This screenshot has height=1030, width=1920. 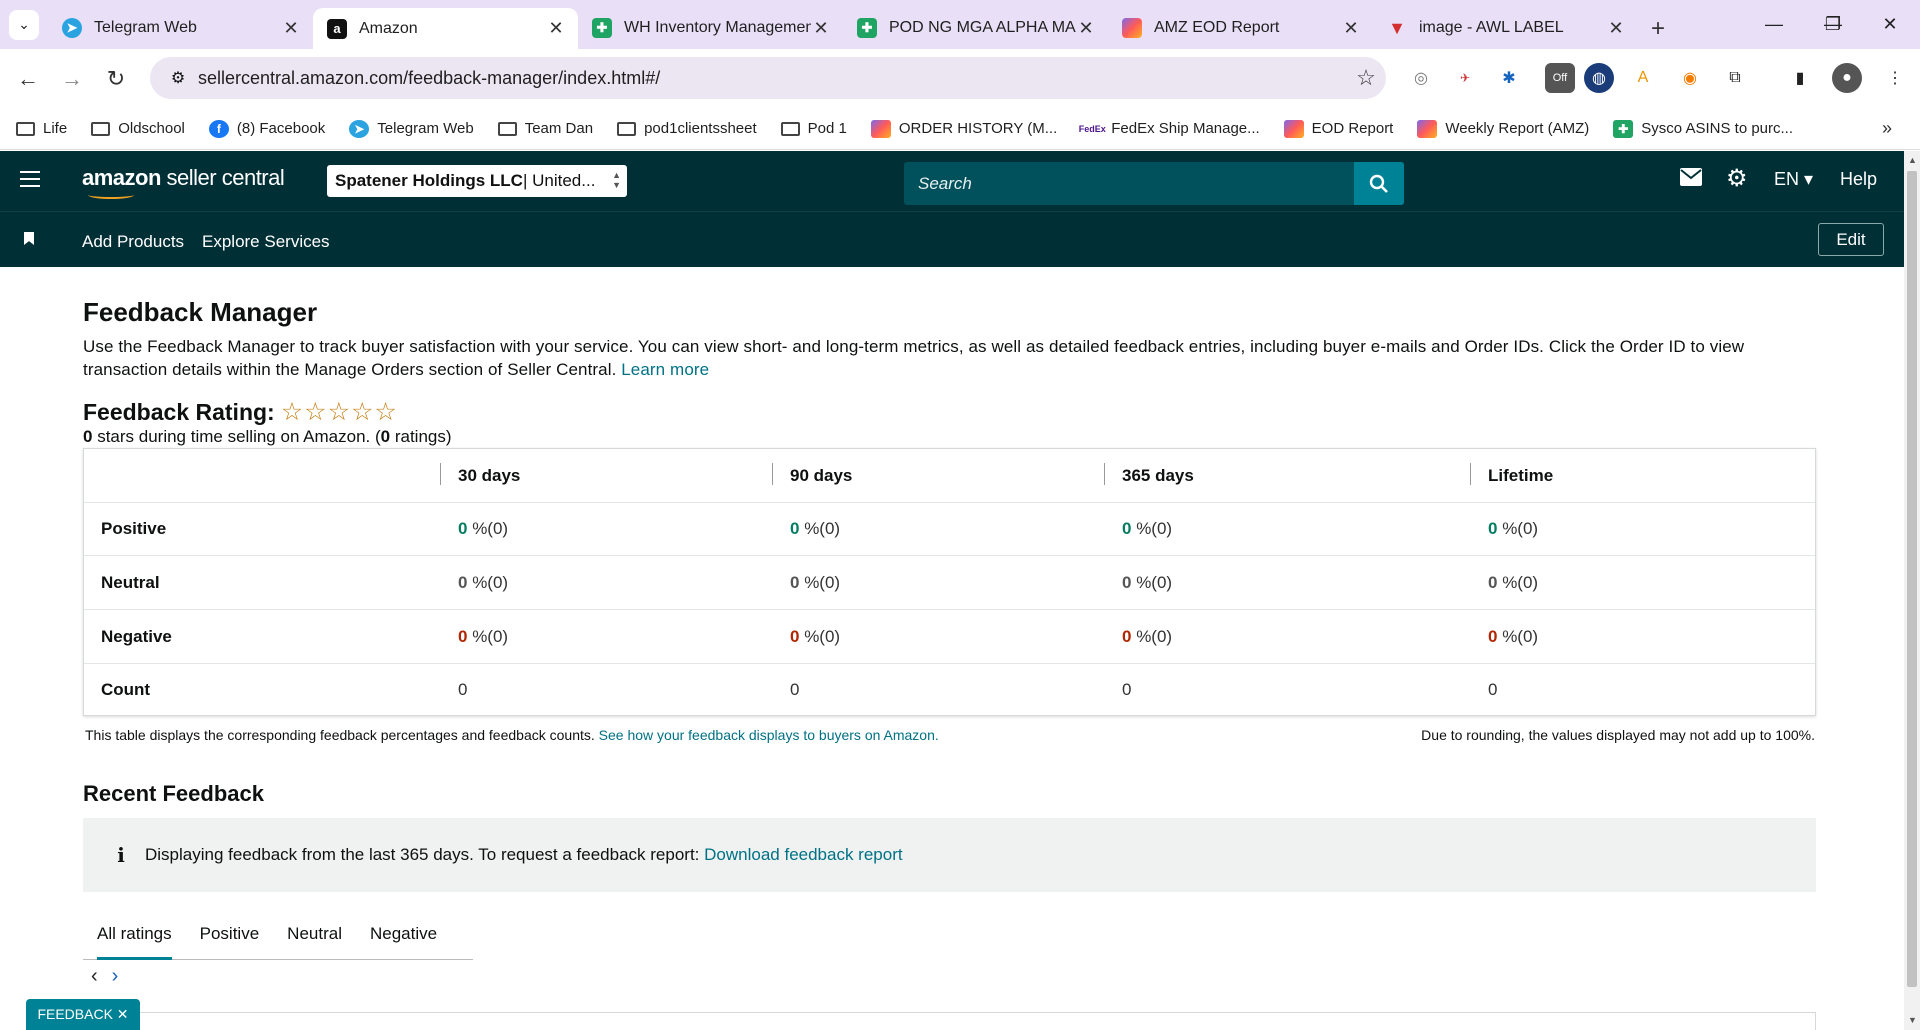 I want to click on forward-button: →, so click(x=72, y=79).